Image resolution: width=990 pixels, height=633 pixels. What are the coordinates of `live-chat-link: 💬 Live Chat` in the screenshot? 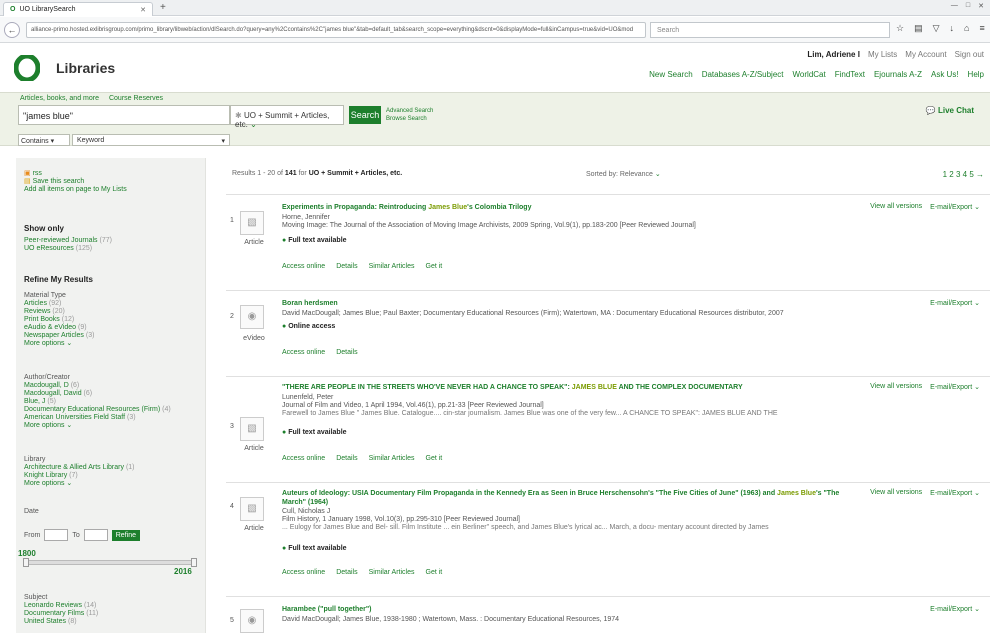 It's located at (950, 110).